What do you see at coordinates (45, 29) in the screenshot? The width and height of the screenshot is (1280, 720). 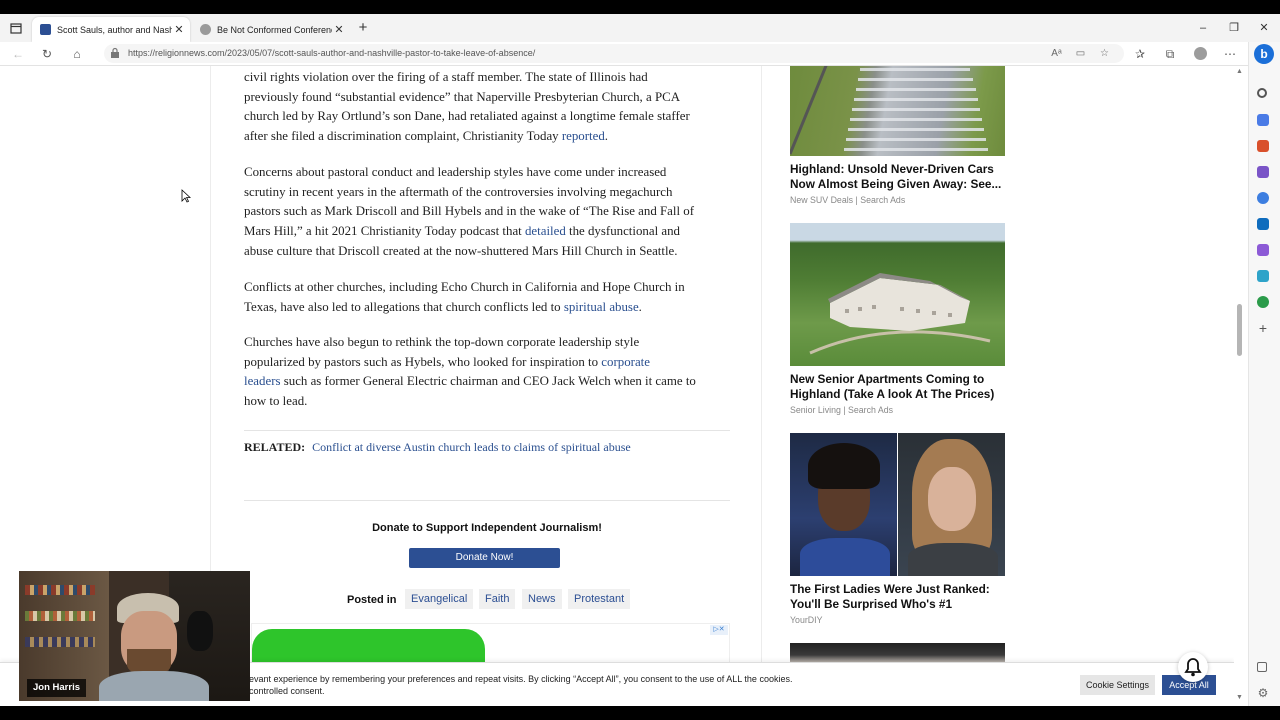 I see `rns-favicon-icon` at bounding box center [45, 29].